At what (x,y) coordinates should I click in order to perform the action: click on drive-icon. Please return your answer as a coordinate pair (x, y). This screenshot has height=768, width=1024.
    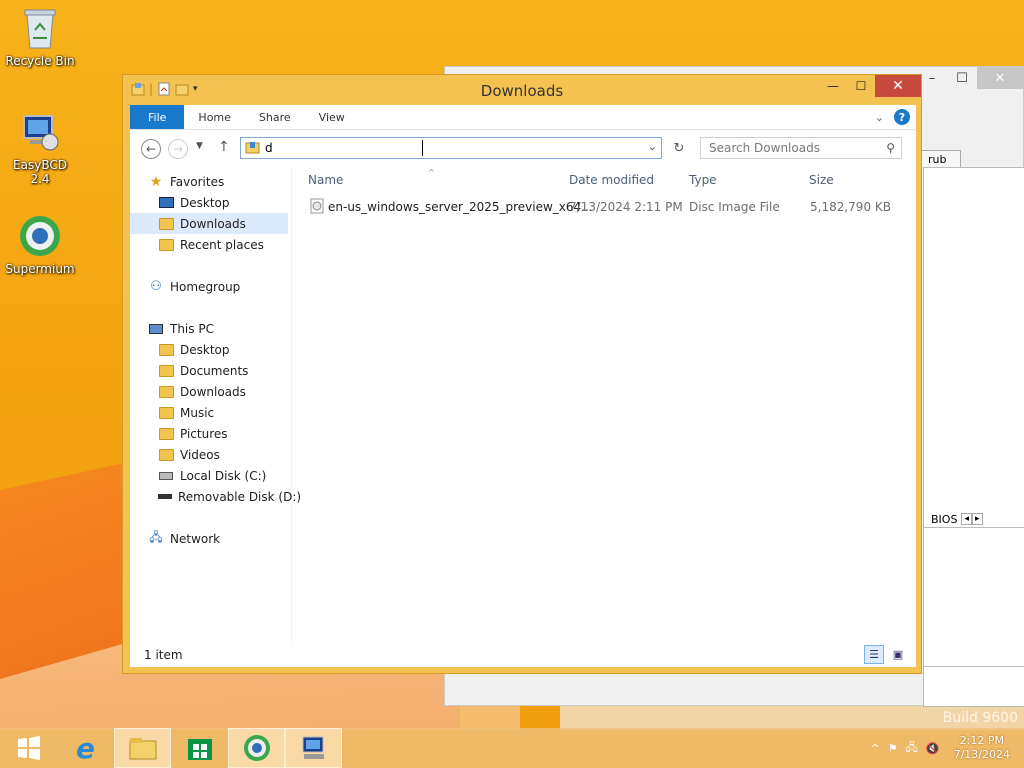
    Looking at the image, I should click on (166, 476).